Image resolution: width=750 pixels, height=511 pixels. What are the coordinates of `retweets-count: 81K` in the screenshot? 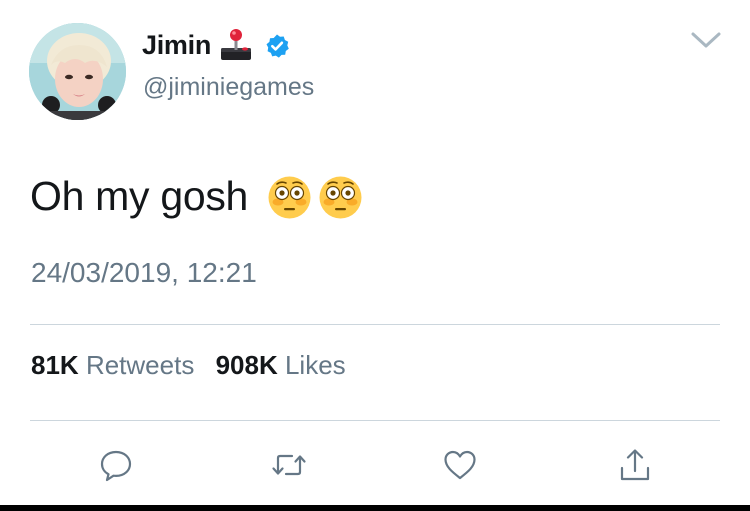 It's located at (55, 365).